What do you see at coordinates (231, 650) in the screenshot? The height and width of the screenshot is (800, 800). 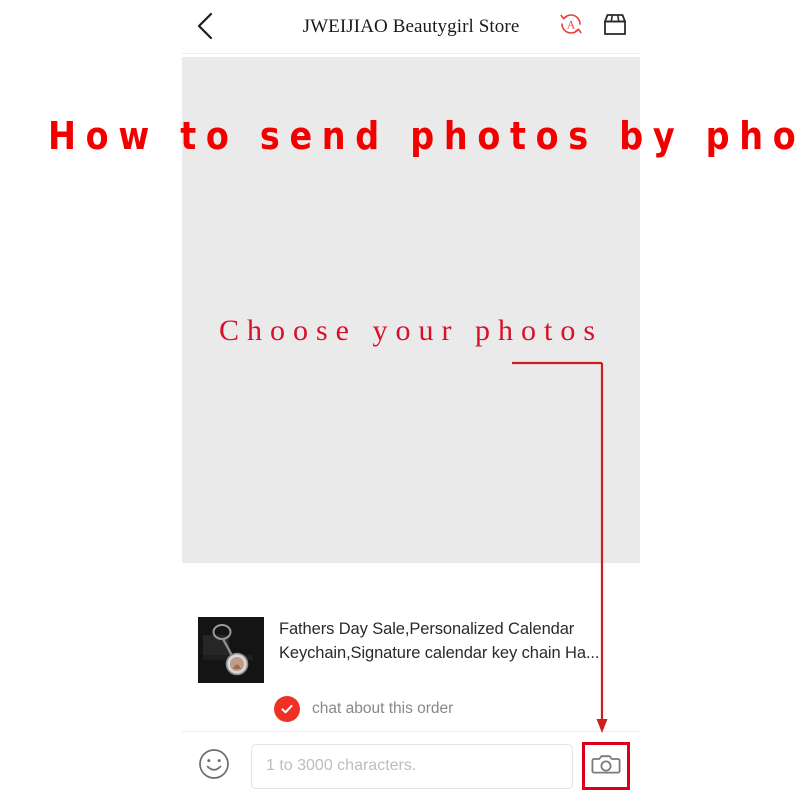 I see `keychain-product-thumbnail` at bounding box center [231, 650].